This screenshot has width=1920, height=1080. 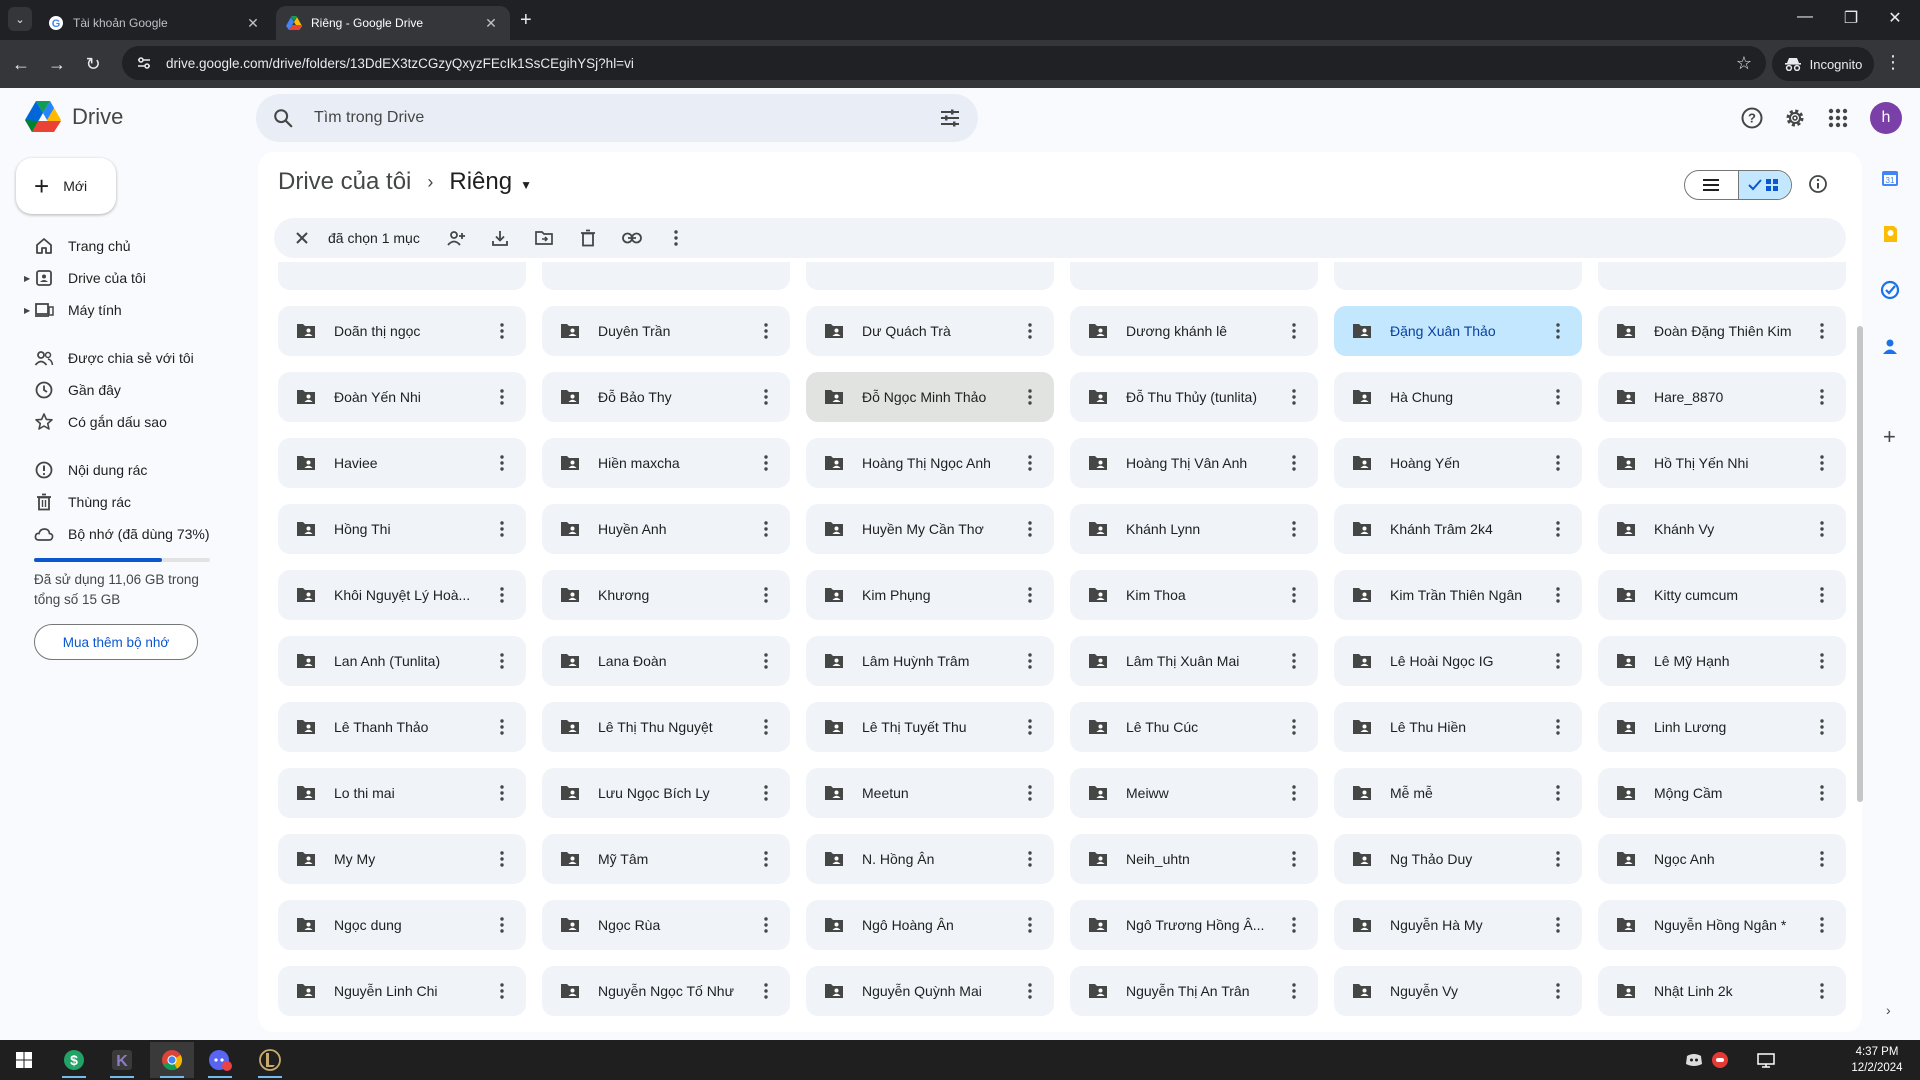 I want to click on start-button, so click(x=24, y=1060).